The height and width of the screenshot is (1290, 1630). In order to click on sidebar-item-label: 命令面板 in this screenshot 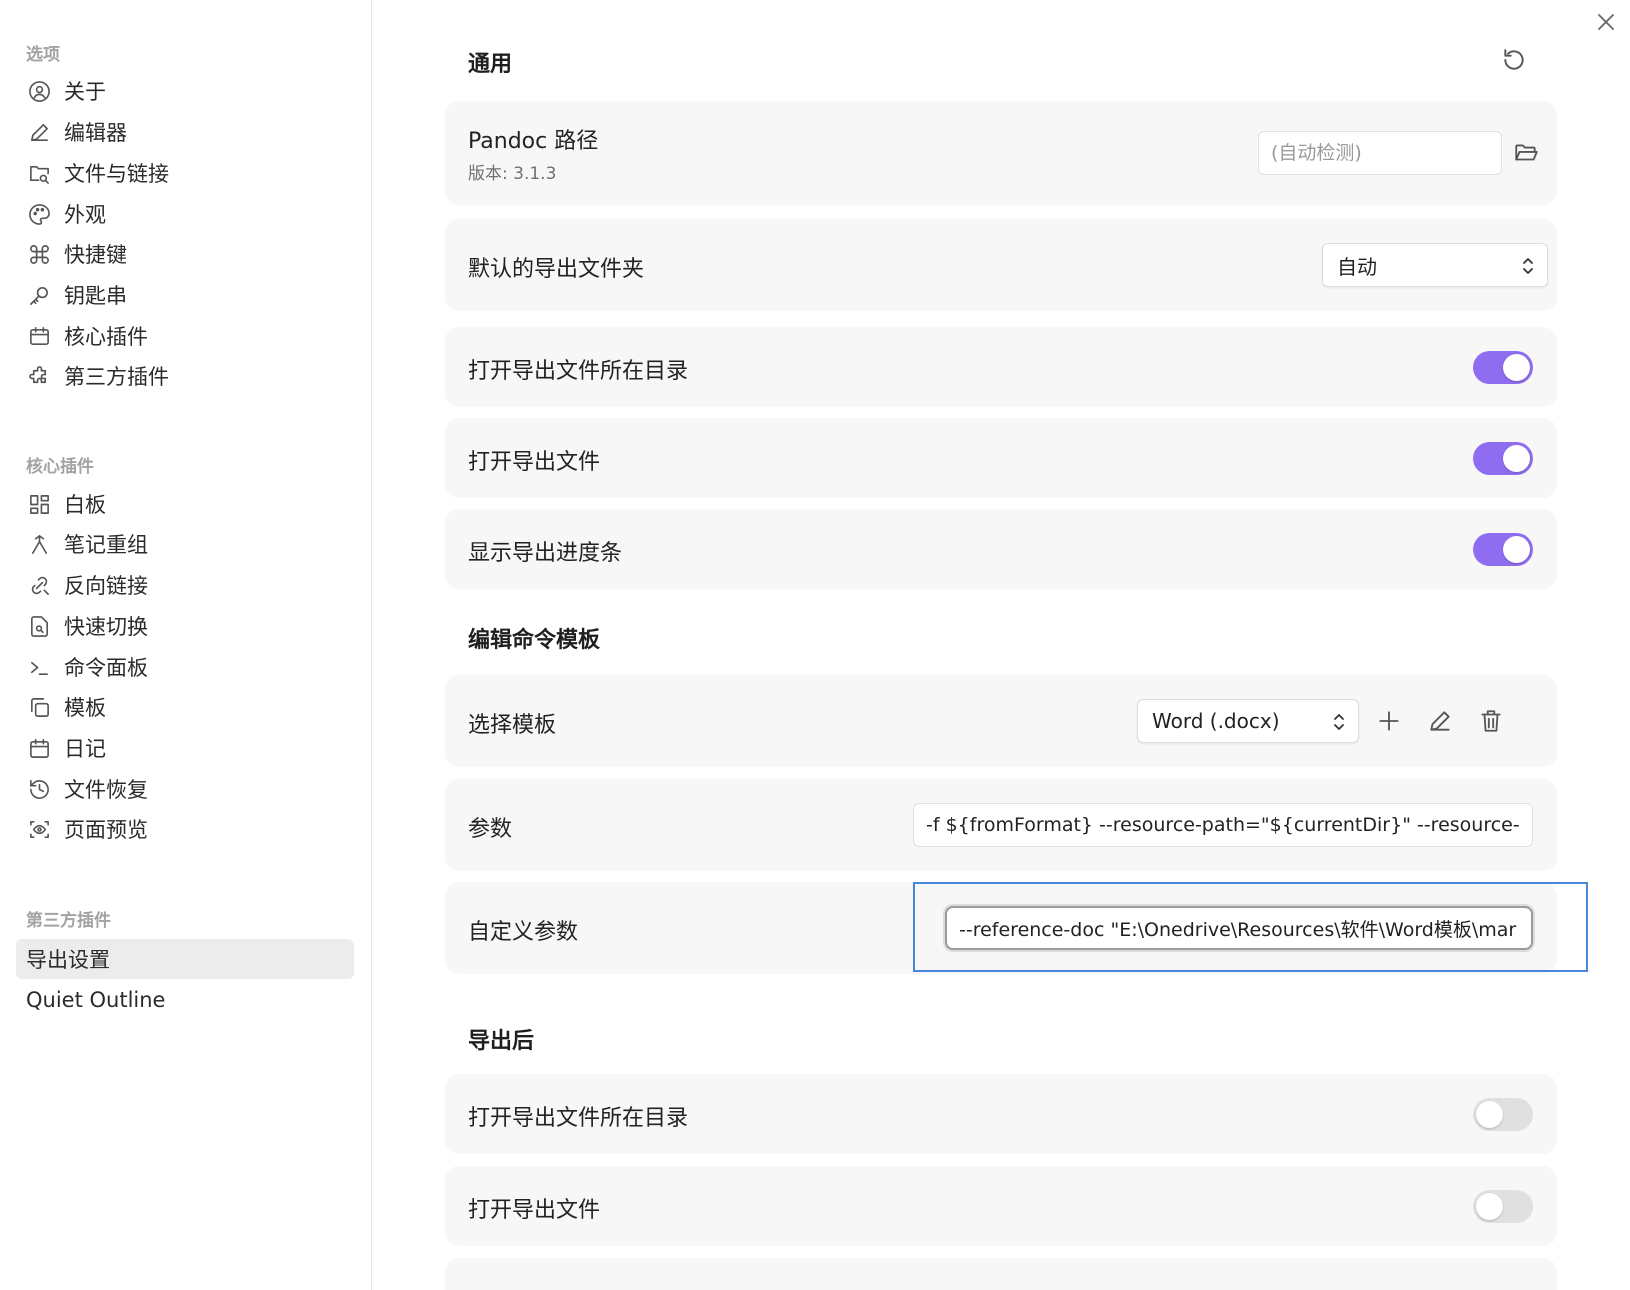, I will do `click(106, 668)`.